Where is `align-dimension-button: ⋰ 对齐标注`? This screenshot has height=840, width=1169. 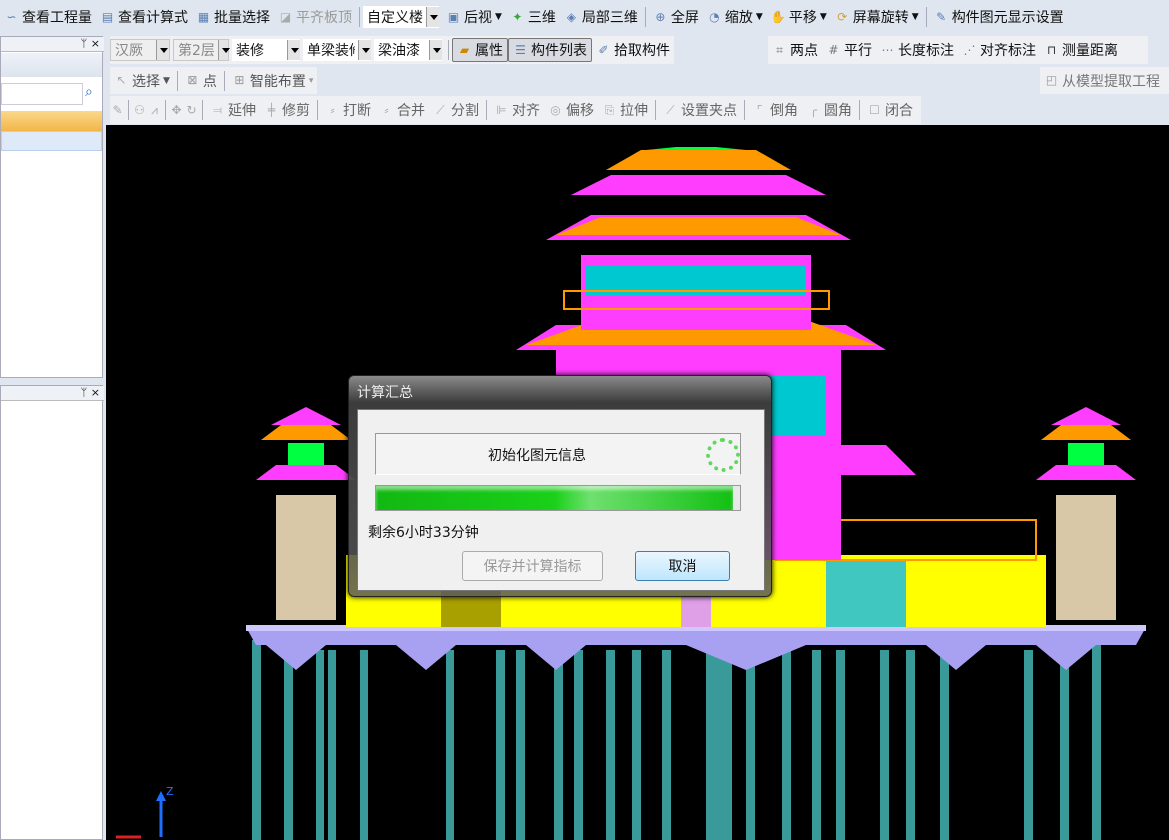 align-dimension-button: ⋰ 对齐标注 is located at coordinates (999, 50).